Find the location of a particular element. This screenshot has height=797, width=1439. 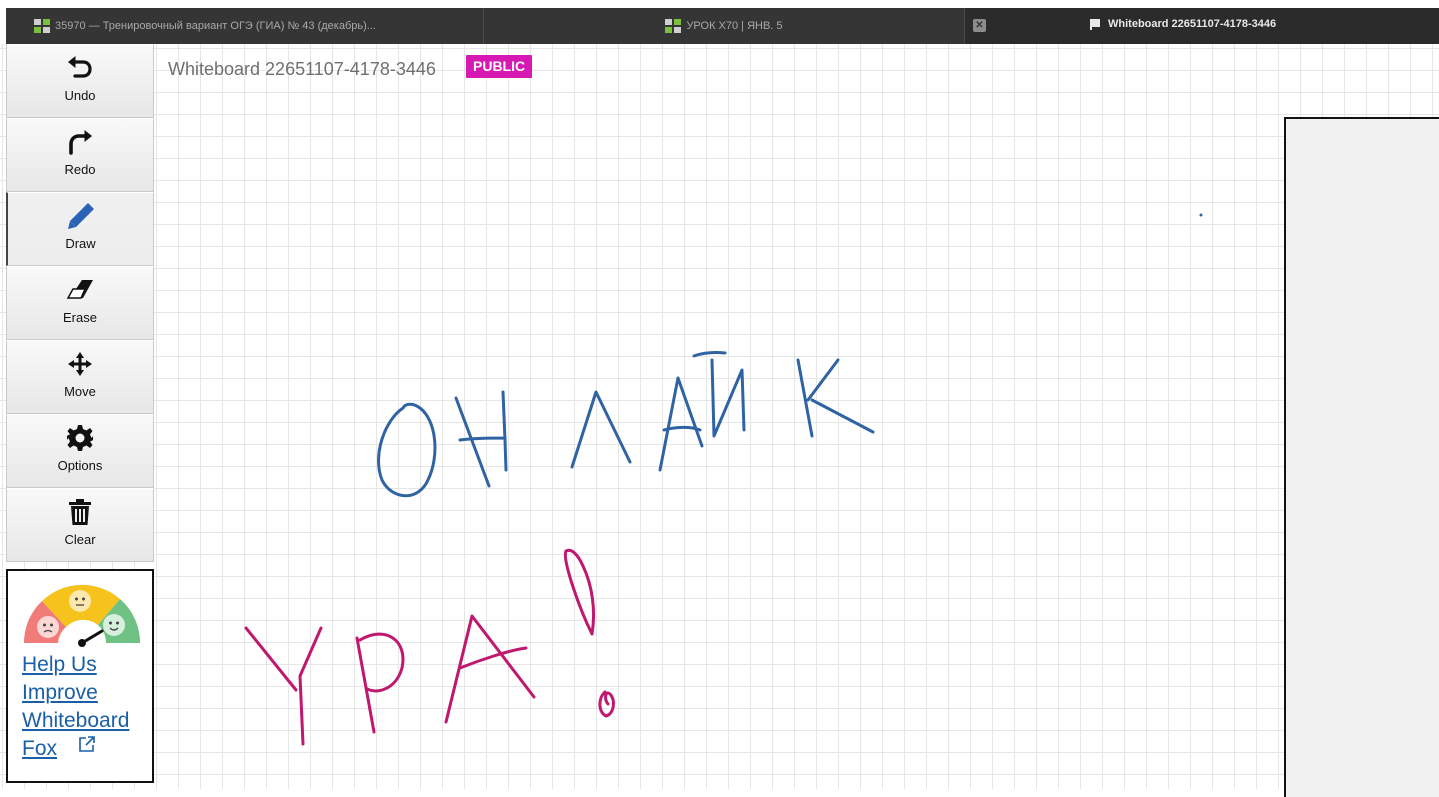

erase-button: Erase is located at coordinates (80, 303).